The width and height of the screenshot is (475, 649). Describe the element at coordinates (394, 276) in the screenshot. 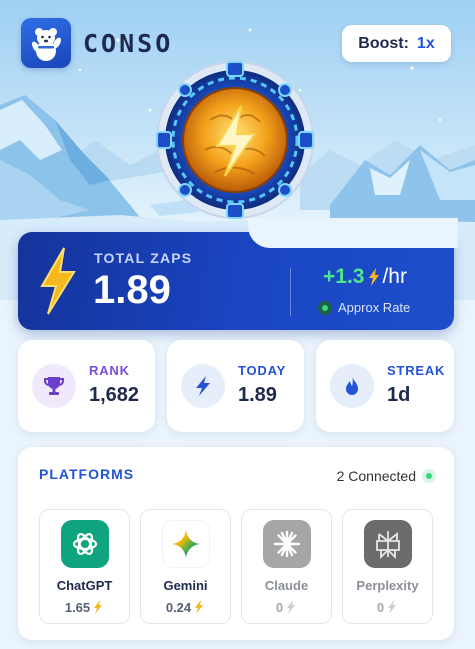

I see `rate-unit: /hr` at that location.